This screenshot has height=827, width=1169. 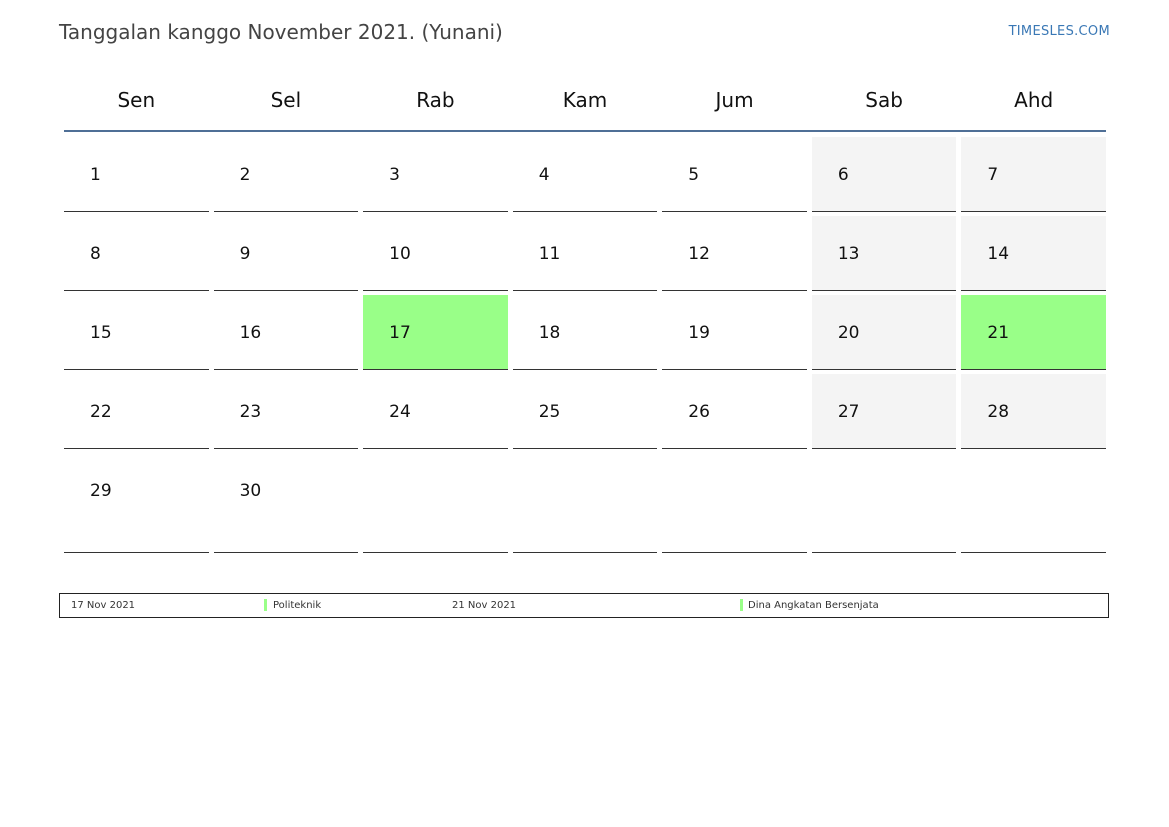 I want to click on day-cell: 22, so click(x=136, y=411).